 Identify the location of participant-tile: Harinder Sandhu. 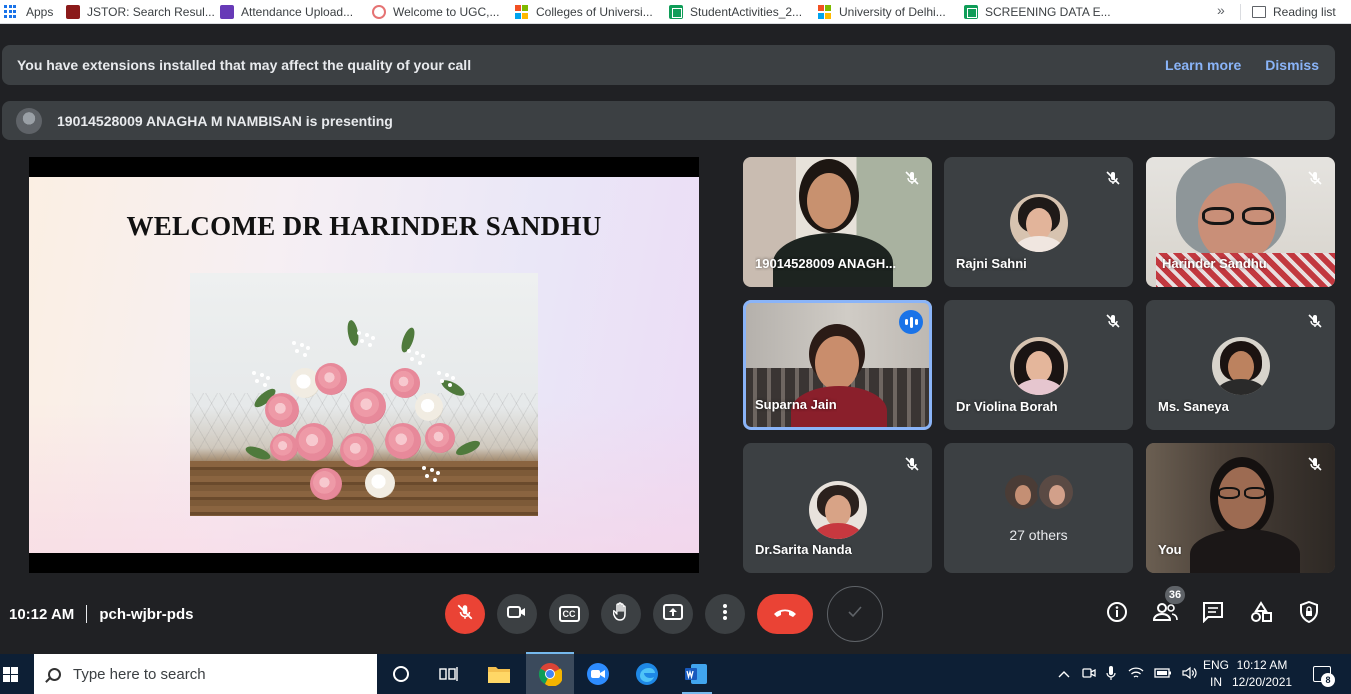
(1240, 222).